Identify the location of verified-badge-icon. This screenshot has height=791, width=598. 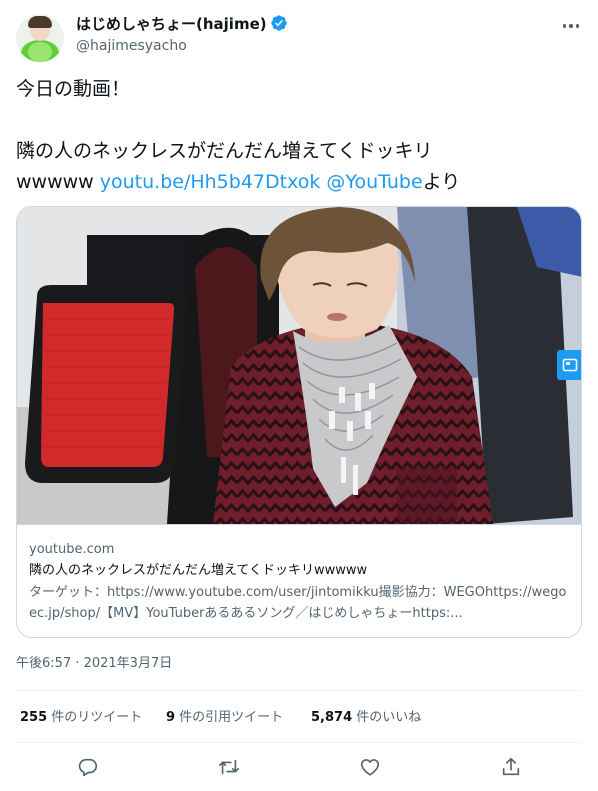
(278, 23).